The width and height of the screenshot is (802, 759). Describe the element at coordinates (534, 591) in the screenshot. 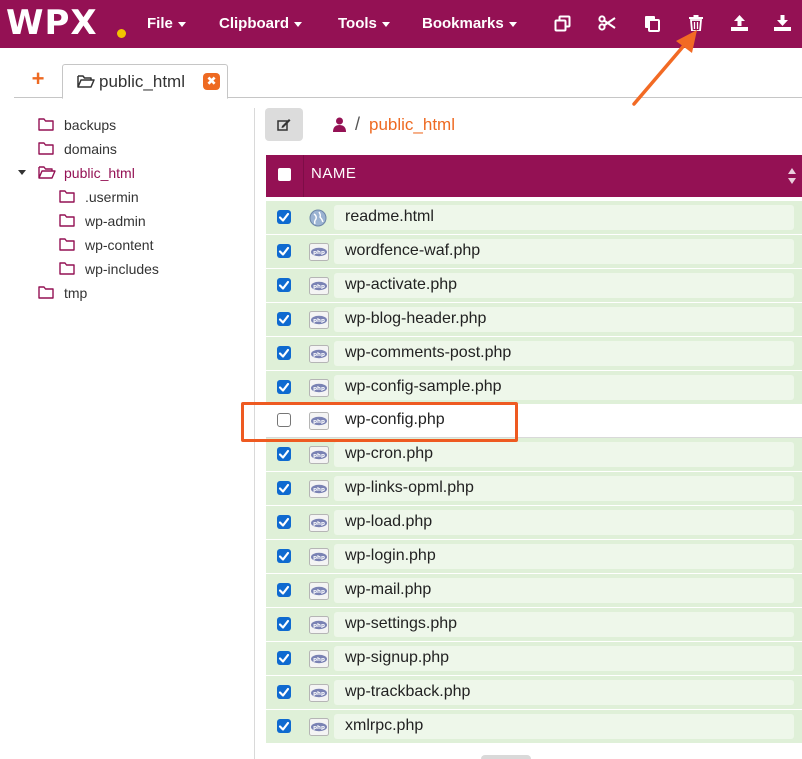

I see `file-row: php wp-mail.php` at that location.